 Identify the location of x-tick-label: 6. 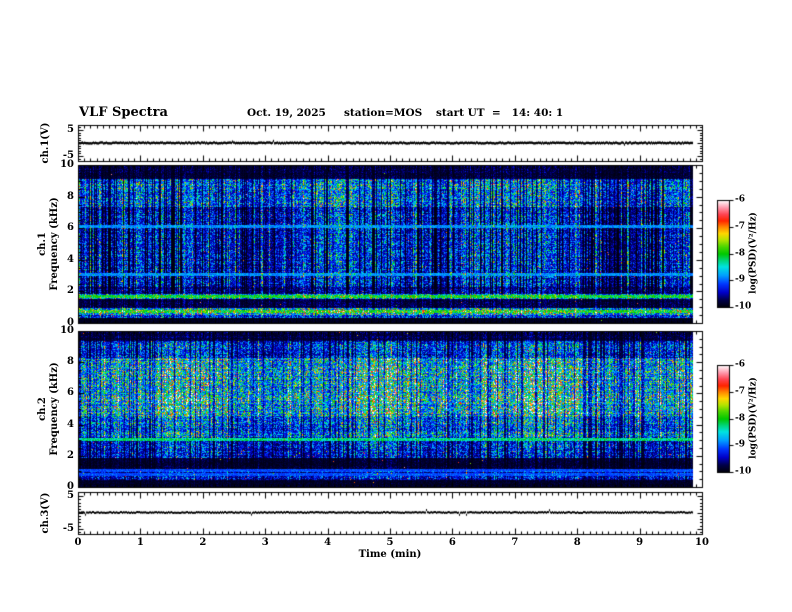
(452, 542).